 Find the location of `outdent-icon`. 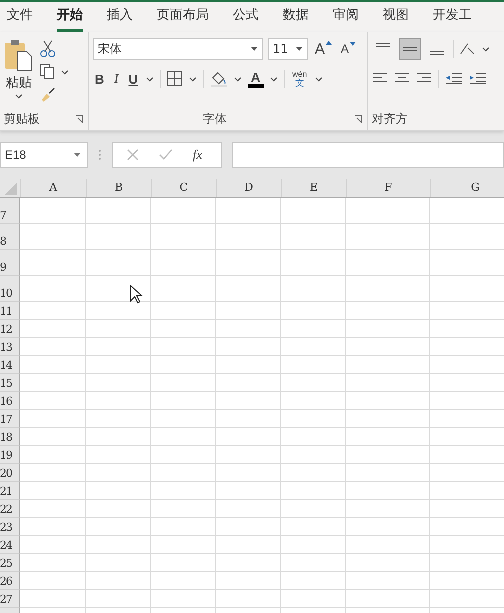

outdent-icon is located at coordinates (454, 79).